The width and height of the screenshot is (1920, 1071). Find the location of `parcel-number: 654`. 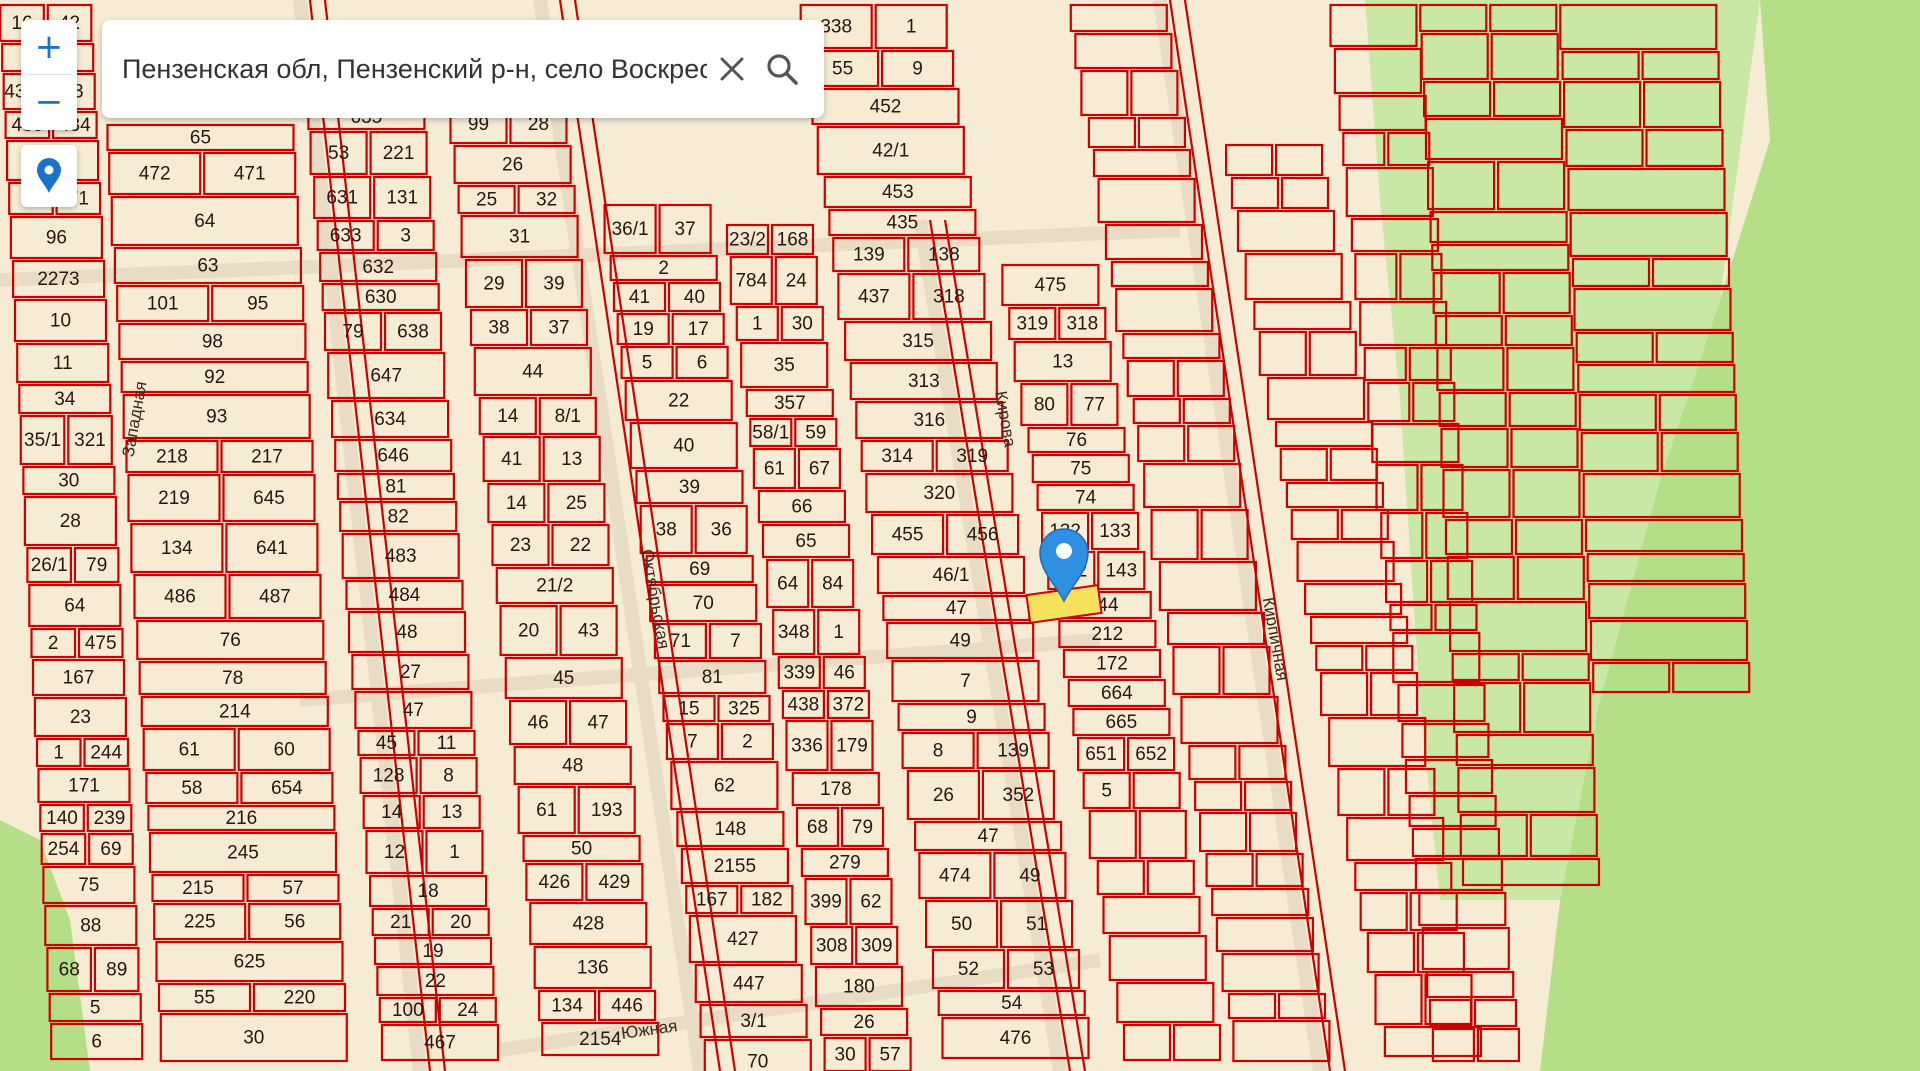

parcel-number: 654 is located at coordinates (287, 788).